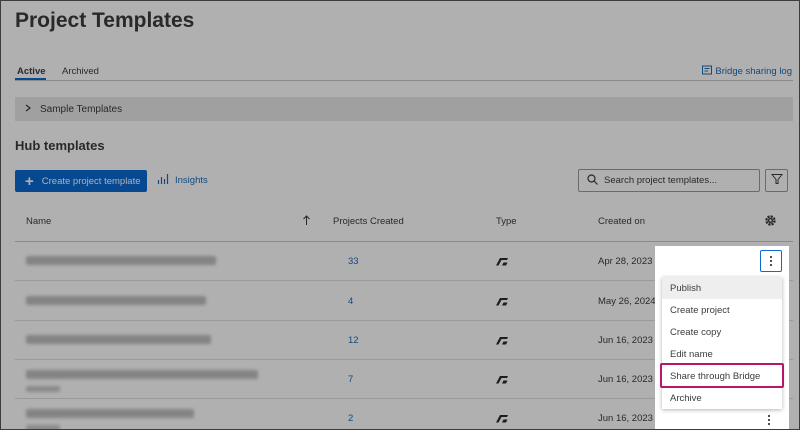  I want to click on page-title: Project Templates, so click(105, 20).